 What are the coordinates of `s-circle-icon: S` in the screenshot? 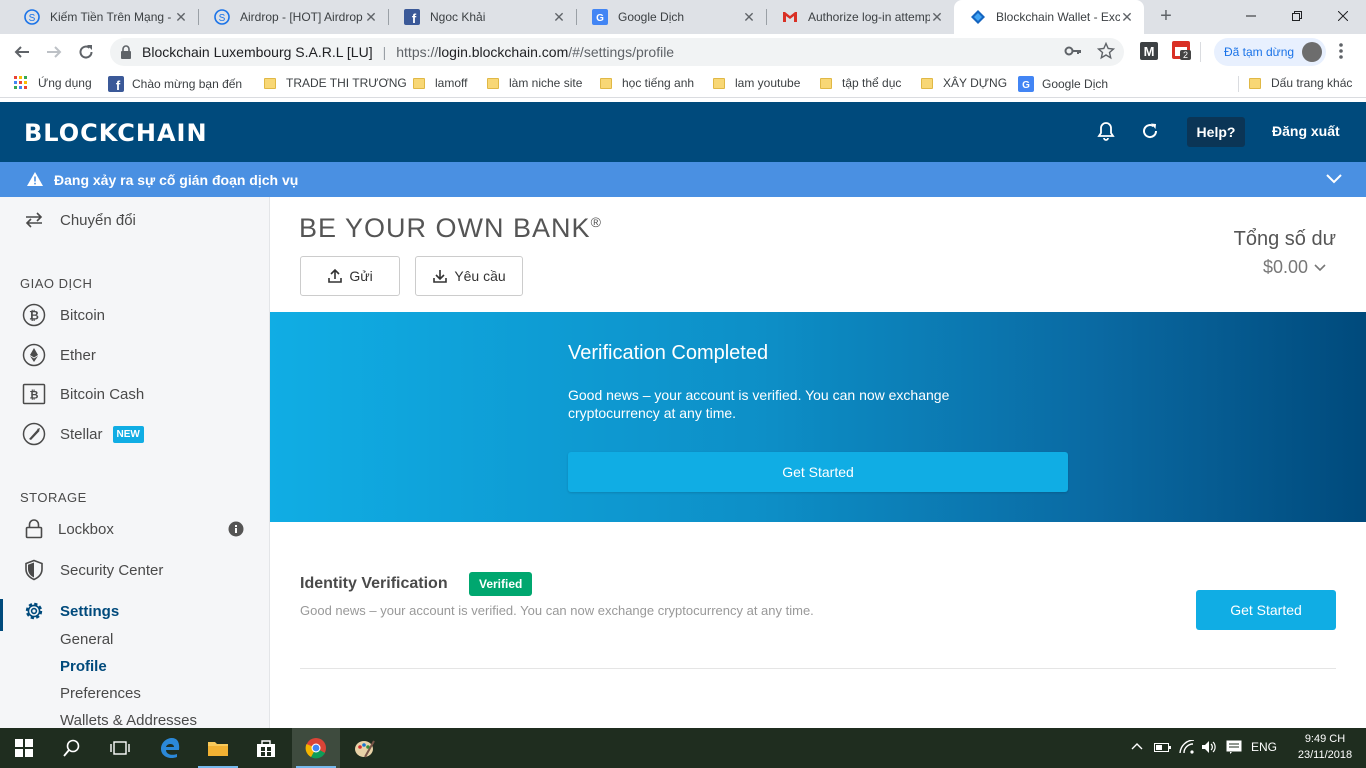 It's located at (222, 17).